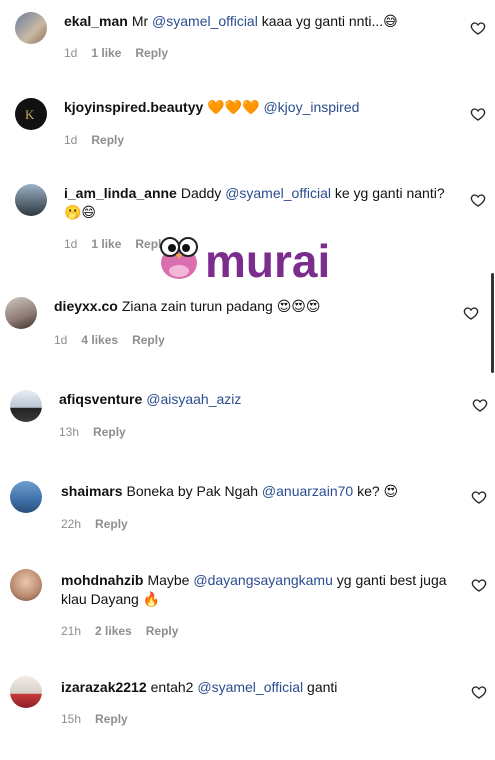 This screenshot has width=495, height=760. I want to click on svg-text: K, so click(30, 114).